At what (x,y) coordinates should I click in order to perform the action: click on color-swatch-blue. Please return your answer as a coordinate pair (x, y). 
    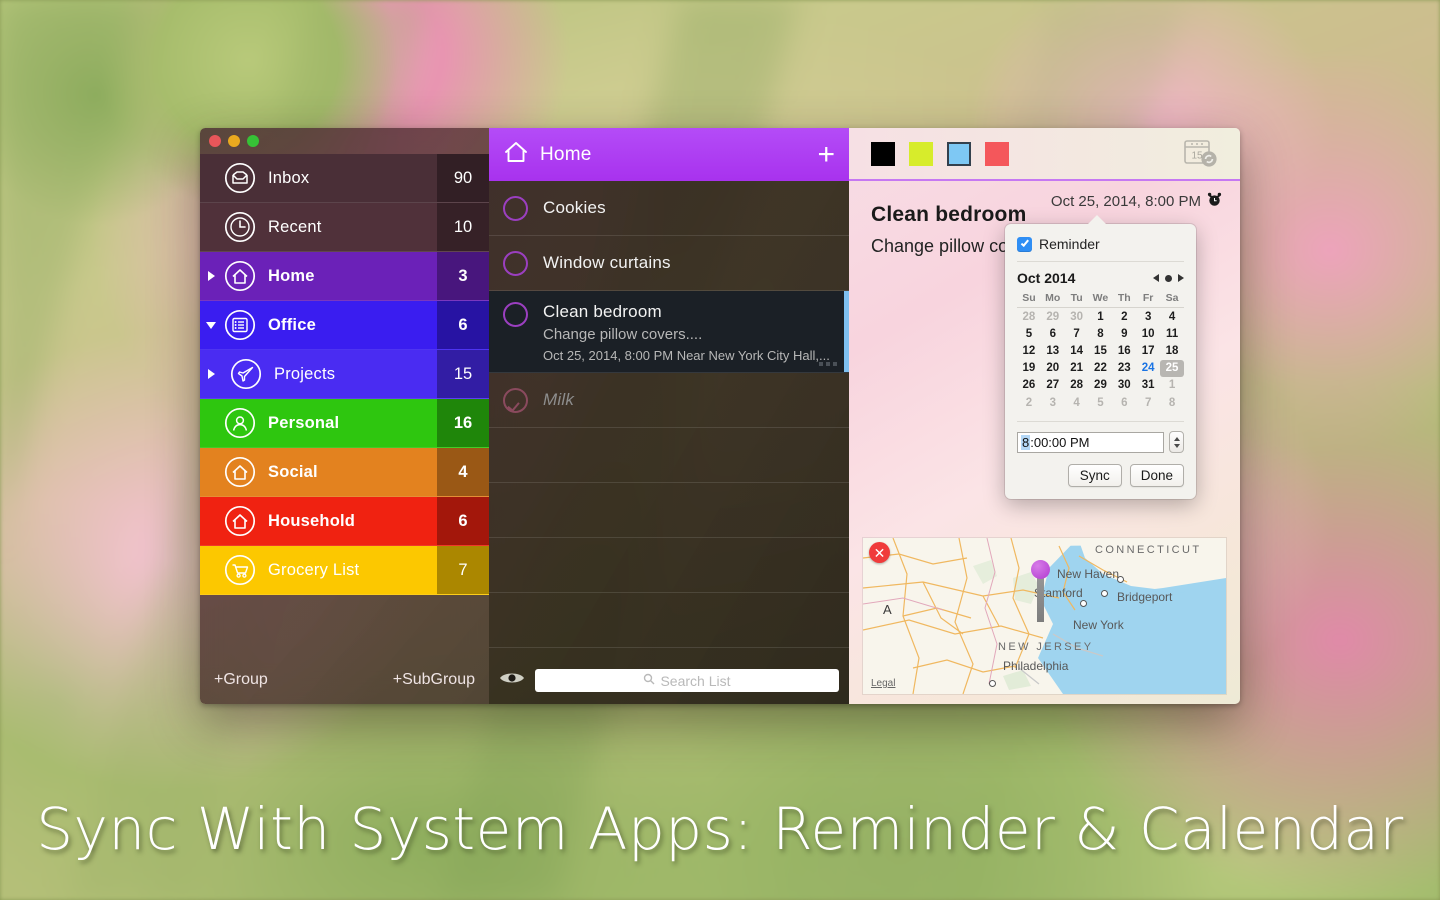
    Looking at the image, I should click on (959, 153).